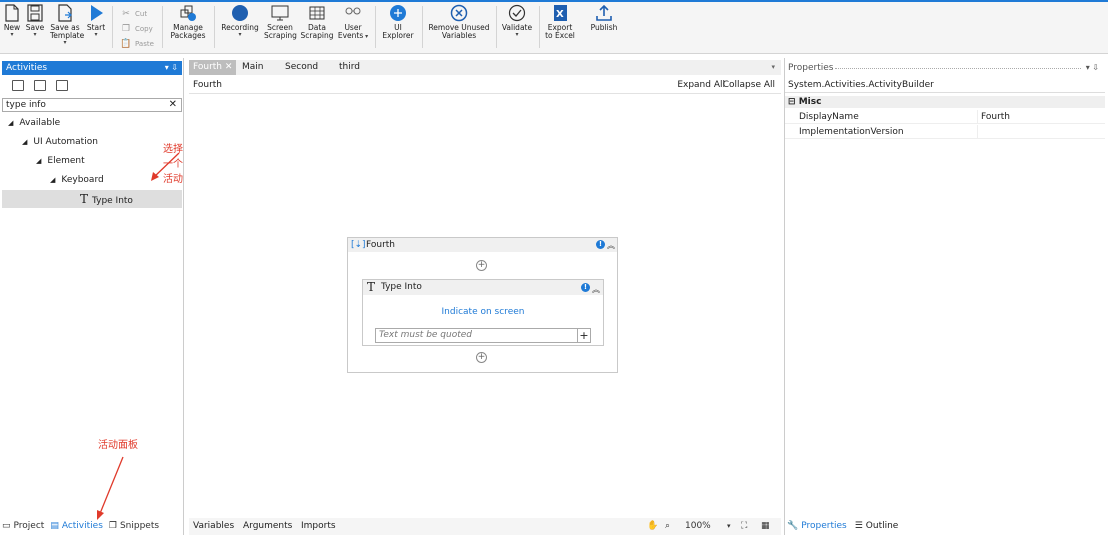 This screenshot has height=535, width=1108. I want to click on tab-third: third, so click(349, 67).